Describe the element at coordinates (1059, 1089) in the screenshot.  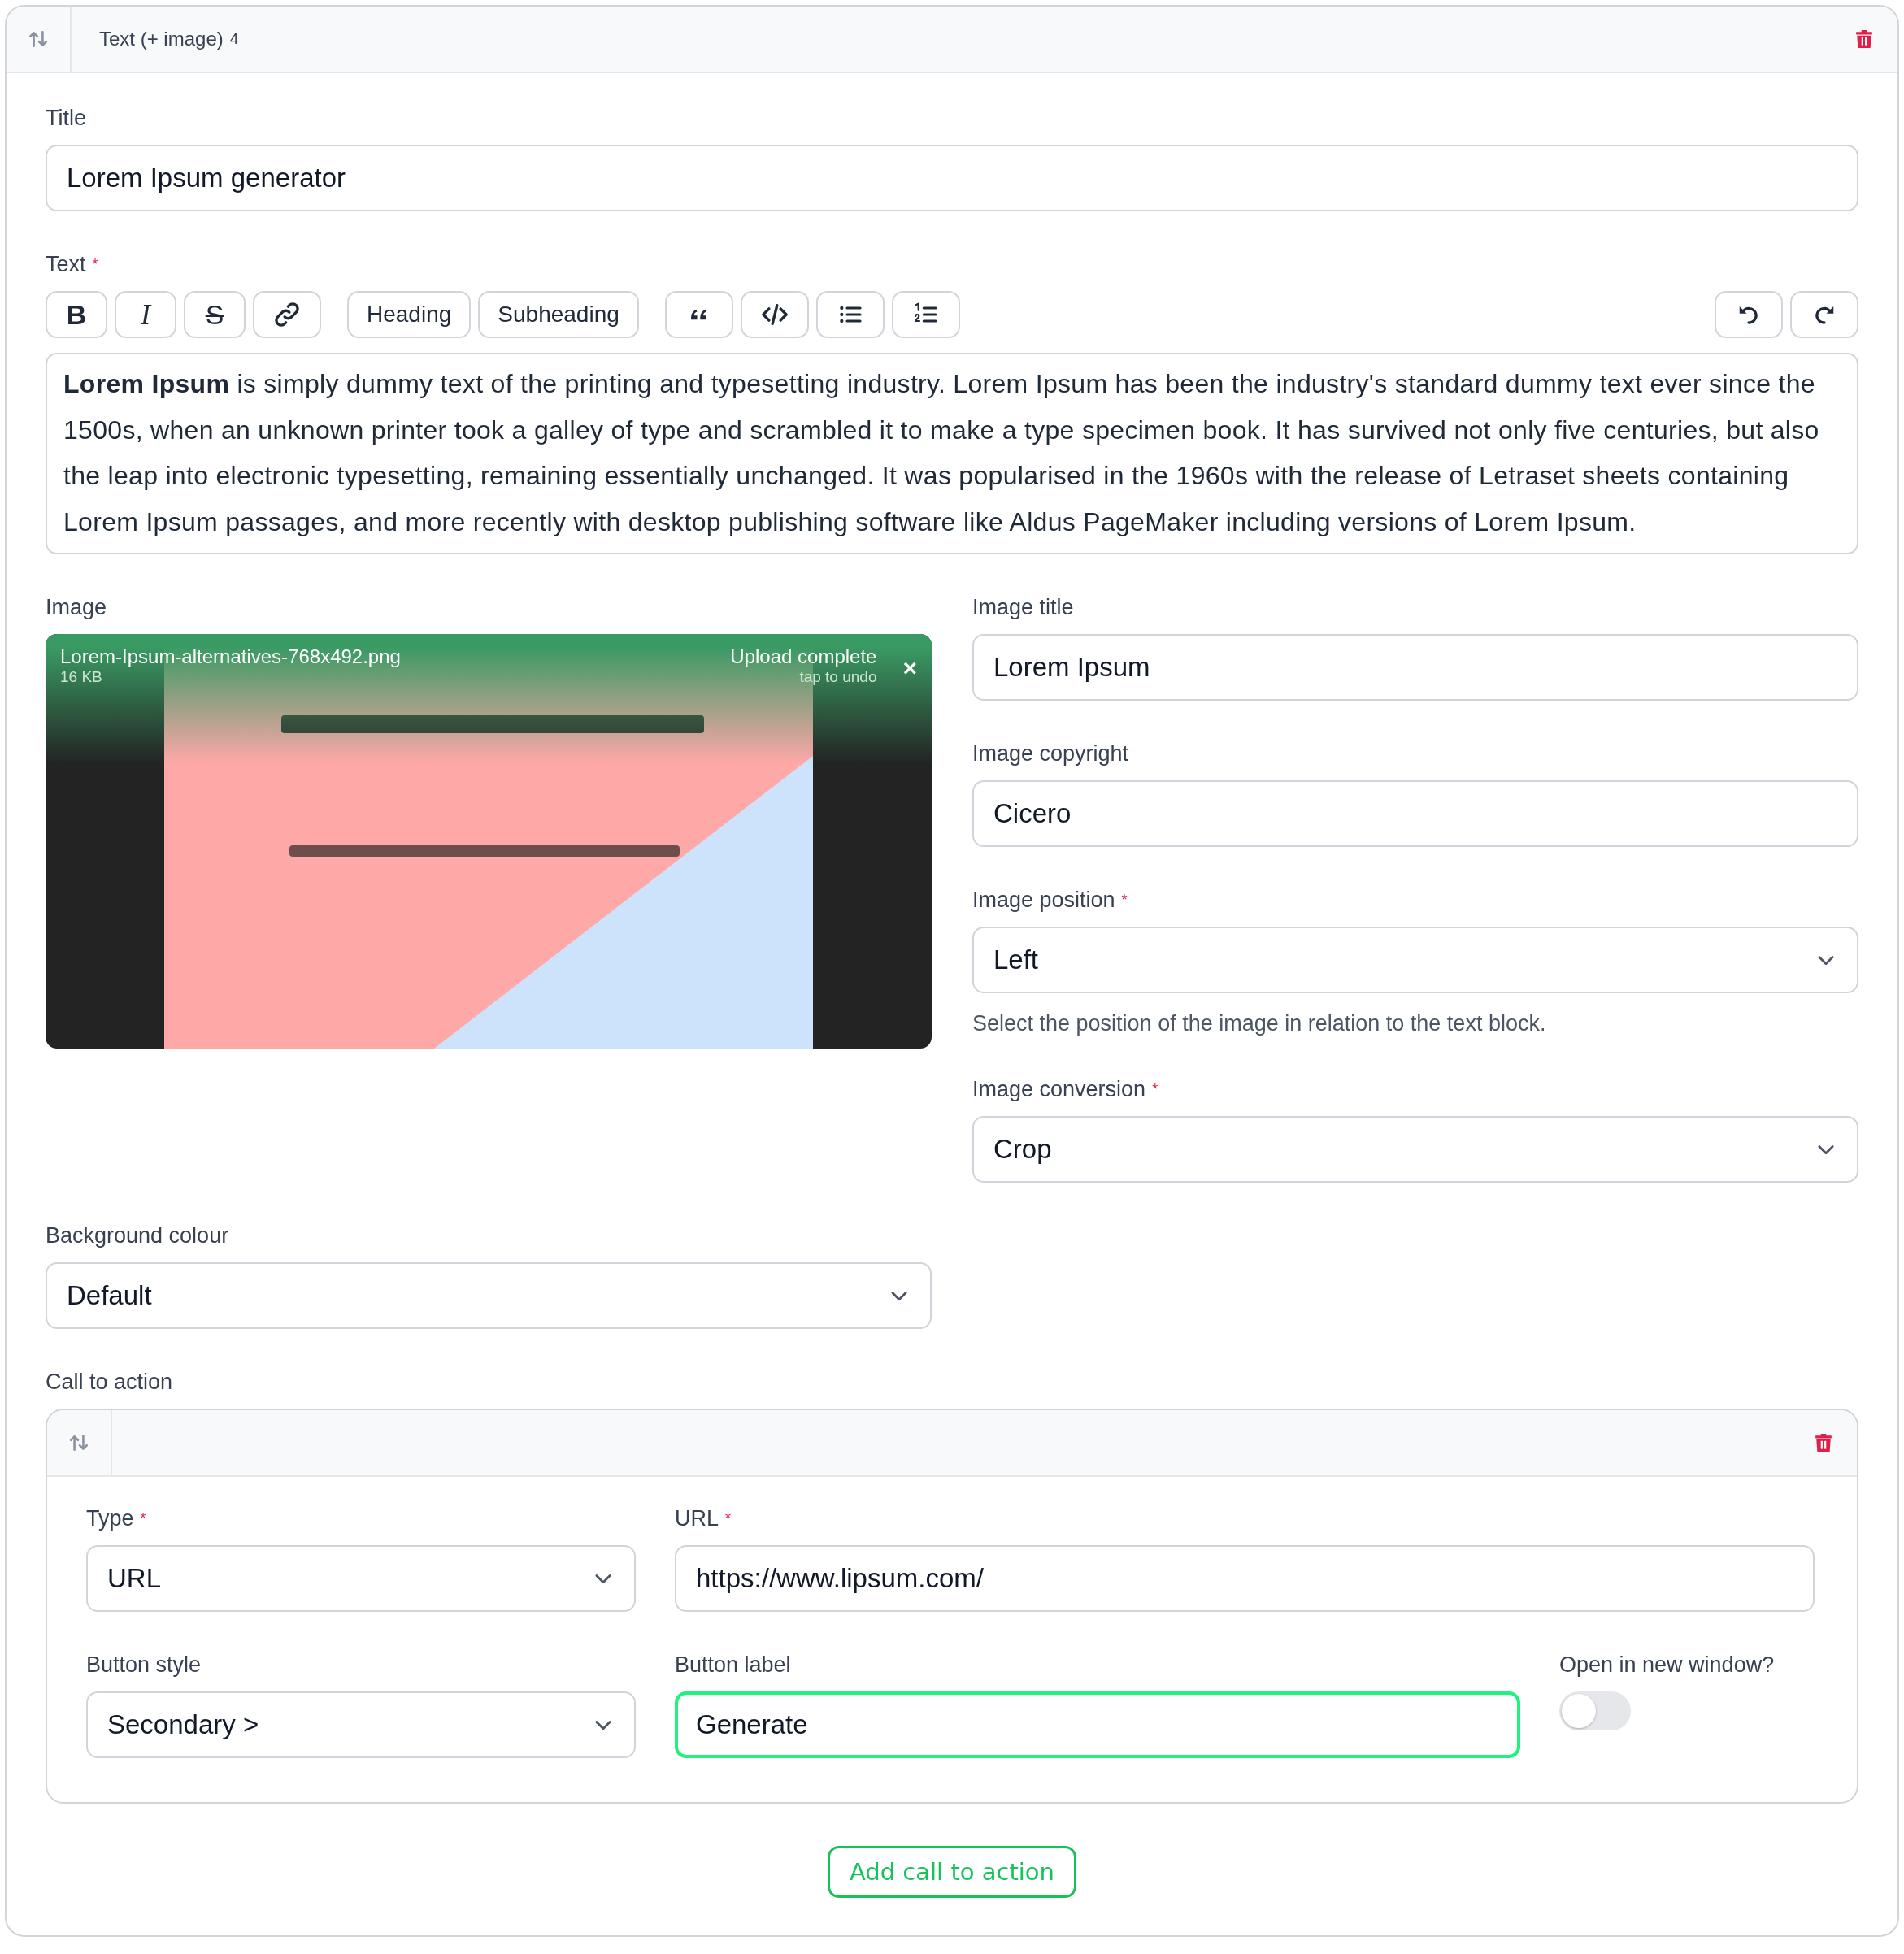
I see `field-label: Image conversion` at that location.